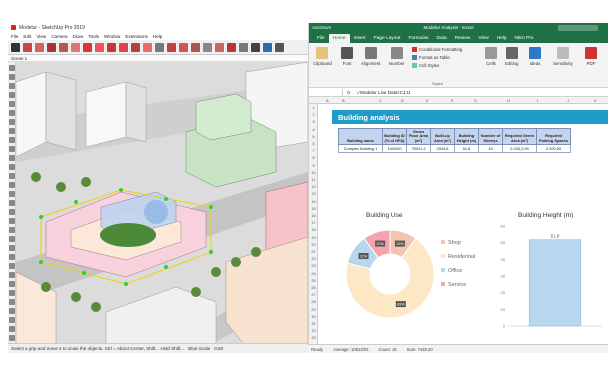 This screenshot has width=616, height=375. What do you see at coordinates (12, 320) in the screenshot?
I see `side-lookaround-icon` at bounding box center [12, 320].